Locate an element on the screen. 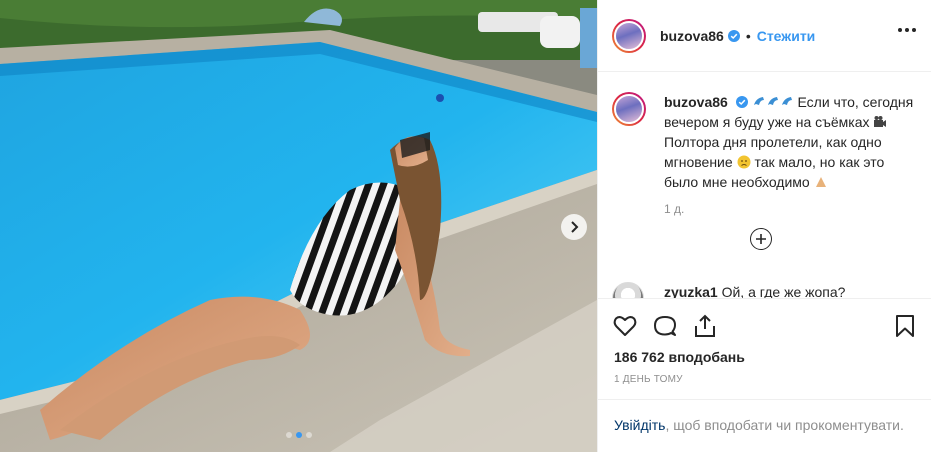  caption-author: buzova86 is located at coordinates (696, 102).